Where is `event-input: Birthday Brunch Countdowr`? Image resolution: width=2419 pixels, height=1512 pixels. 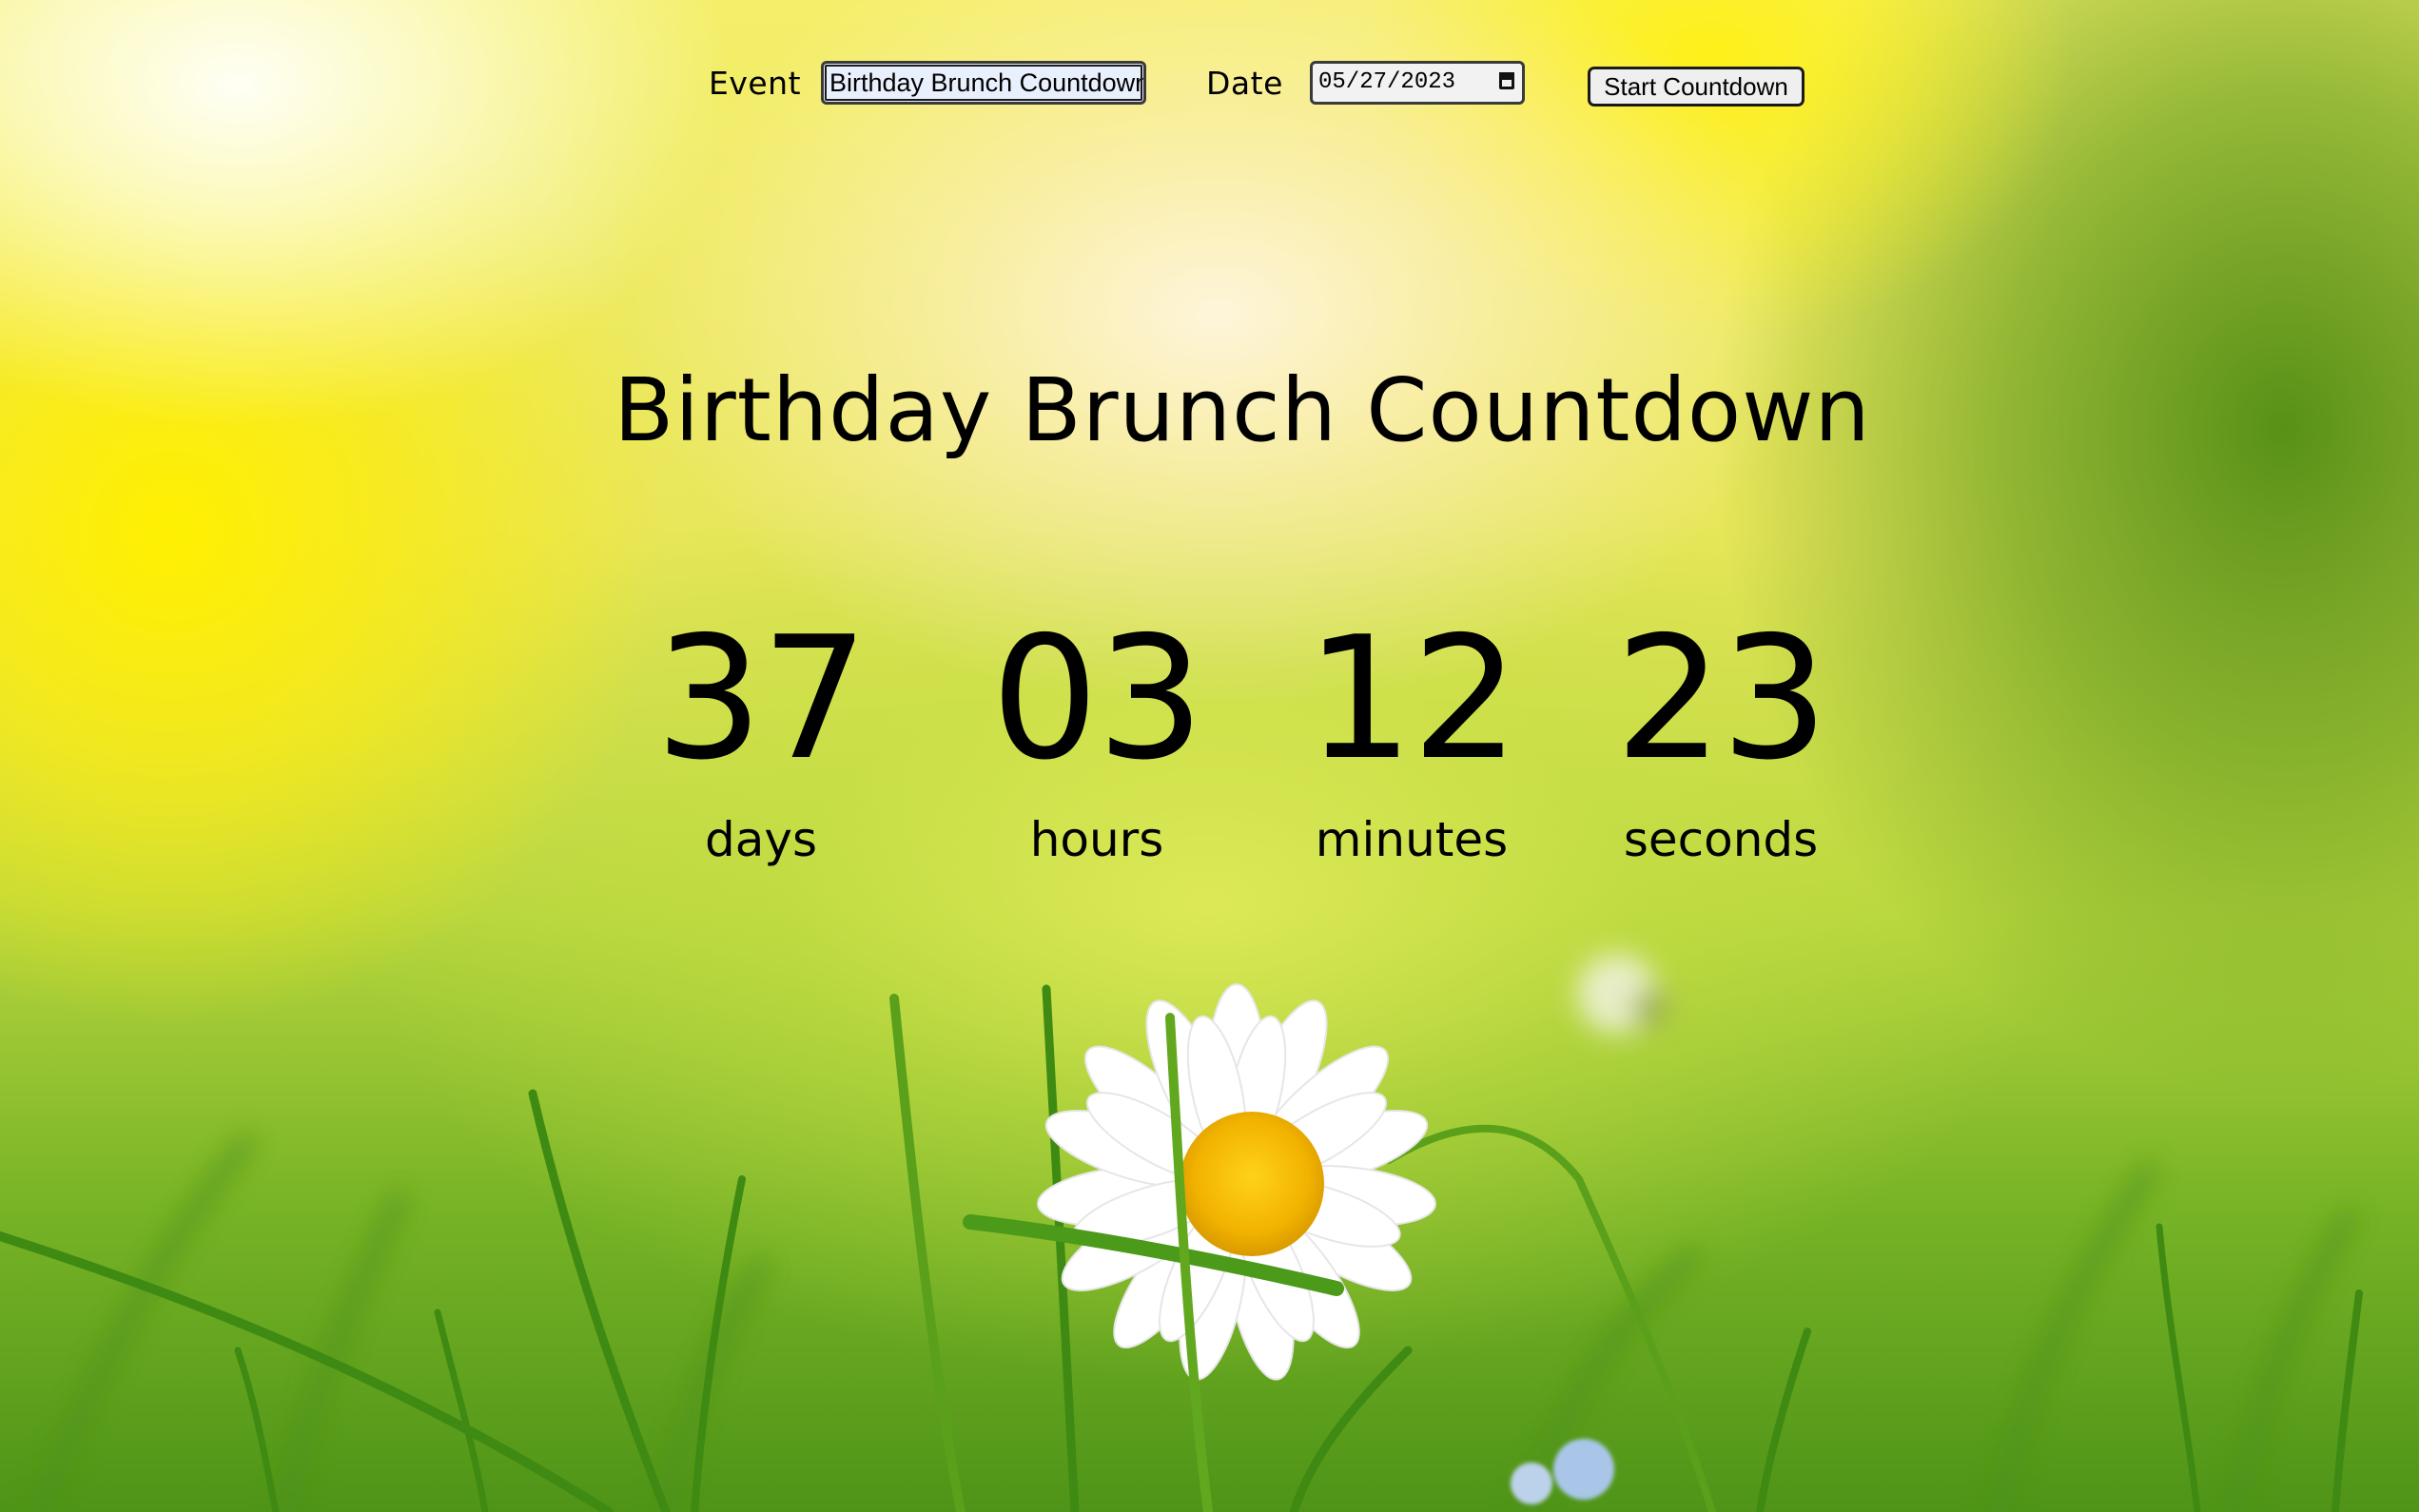 event-input: Birthday Brunch Countdowr is located at coordinates (983, 83).